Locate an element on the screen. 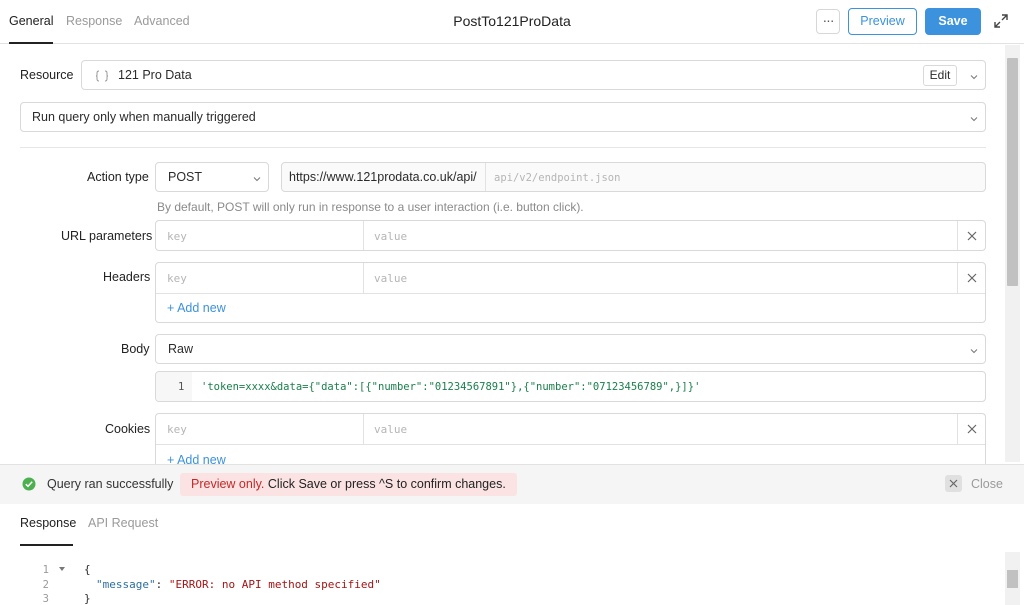 This screenshot has width=1024, height=605. preview-notice-text: Click is located at coordinates (281, 484).